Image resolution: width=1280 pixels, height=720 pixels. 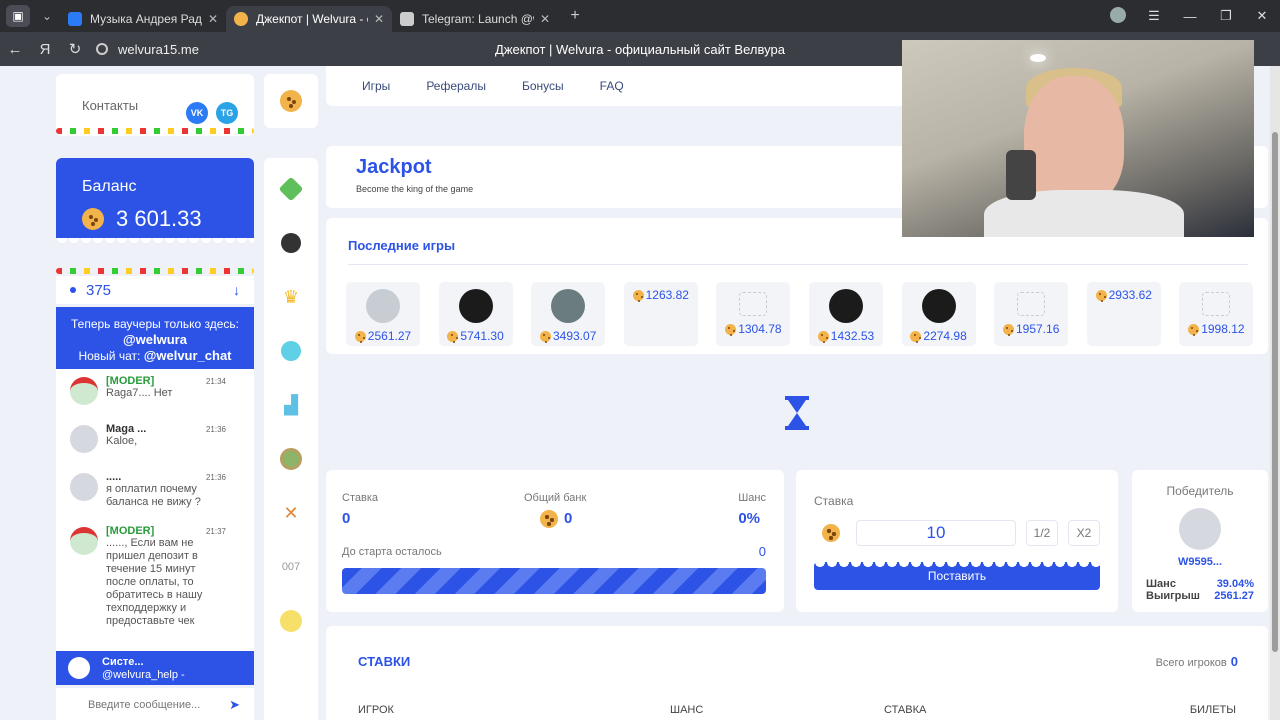 What do you see at coordinates (475, 19) in the screenshot?
I see `browser-tab-telegram: Telegram: Launch @welvu ✕` at bounding box center [475, 19].